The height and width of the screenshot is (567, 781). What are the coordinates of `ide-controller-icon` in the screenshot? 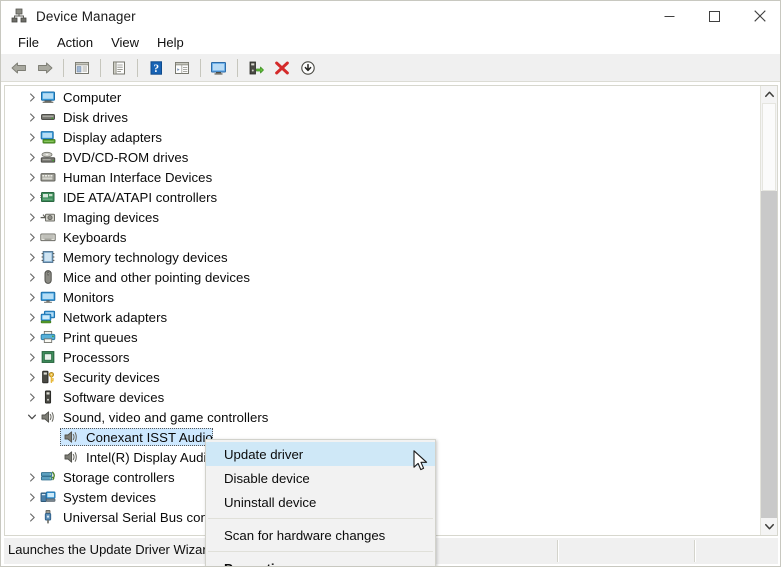 It's located at (48, 197).